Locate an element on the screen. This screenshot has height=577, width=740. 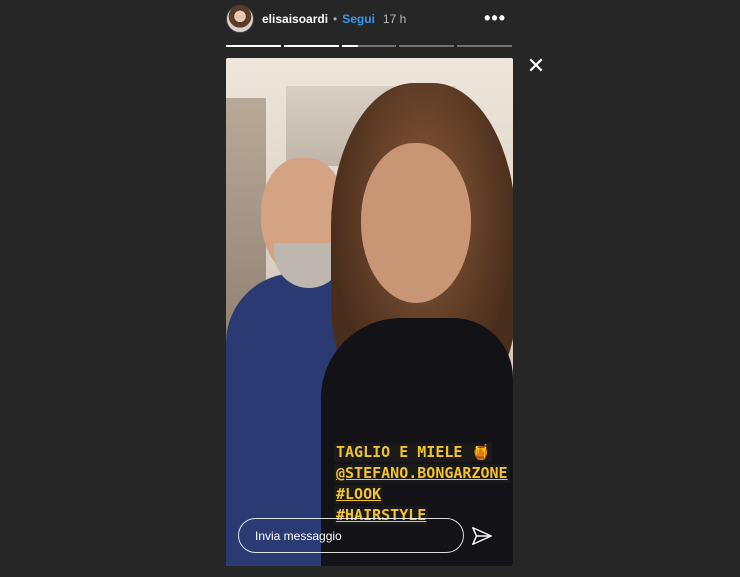
mention-link: @STEFANO.BONGARZONE is located at coordinates (422, 473).